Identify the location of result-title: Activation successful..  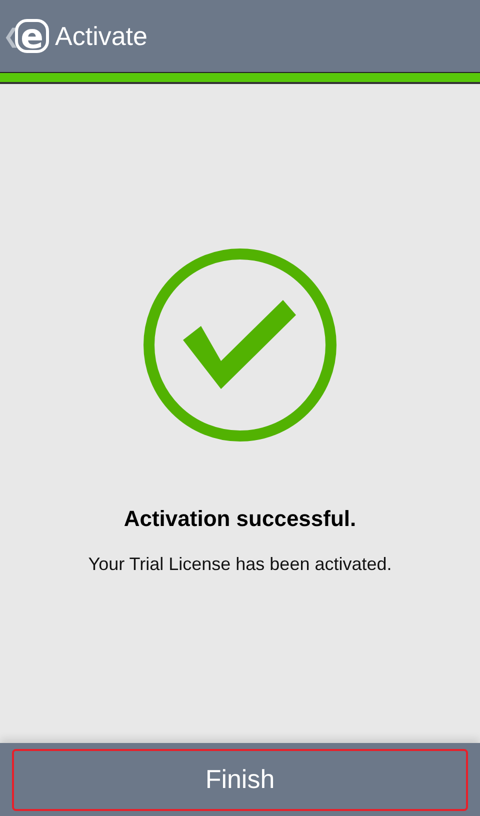
(240, 519).